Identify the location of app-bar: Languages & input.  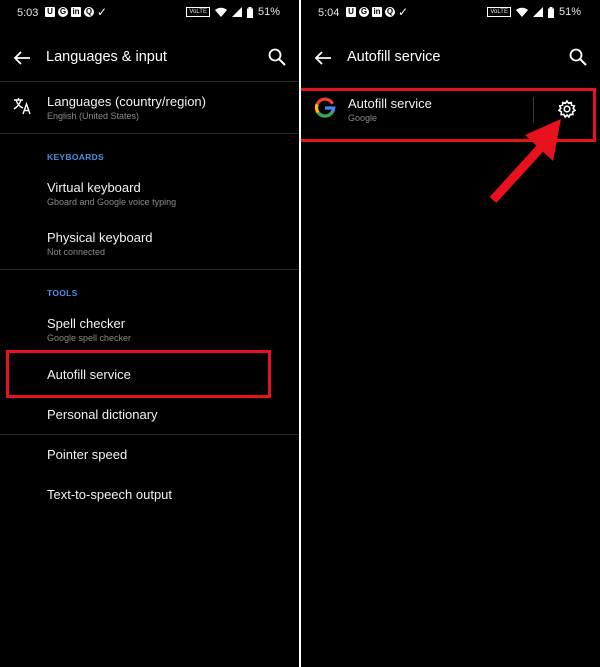
(149, 58).